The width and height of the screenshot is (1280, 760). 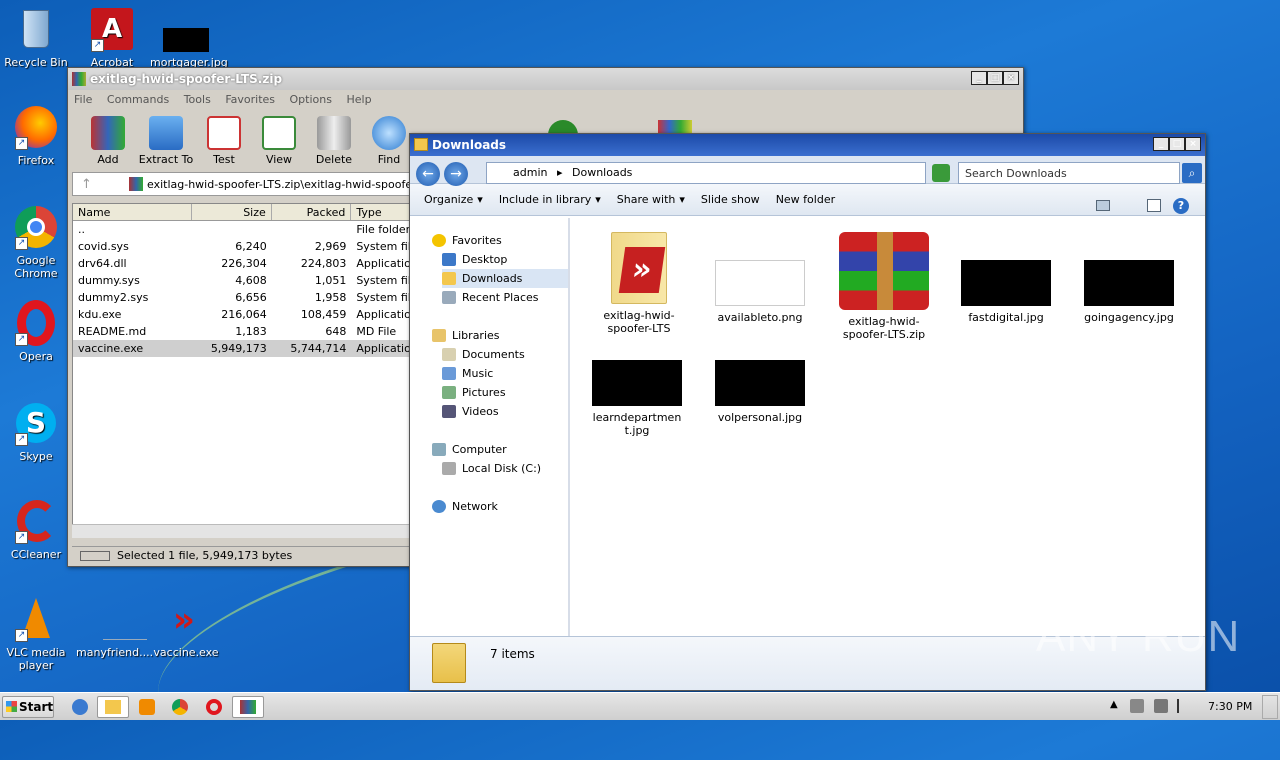 I want to click on organize-button: Organize, so click(x=448, y=199).